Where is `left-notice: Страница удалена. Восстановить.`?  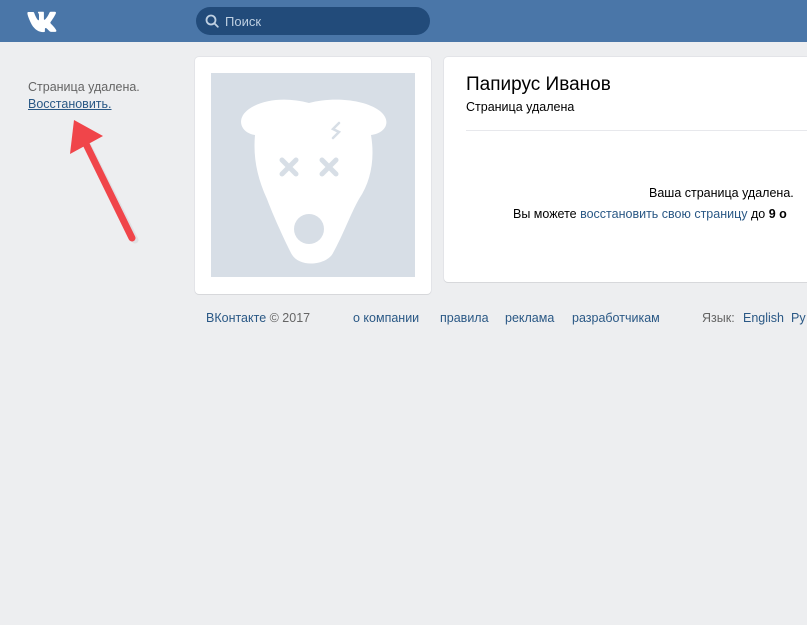 left-notice: Страница удалена. Восстановить. is located at coordinates (84, 96).